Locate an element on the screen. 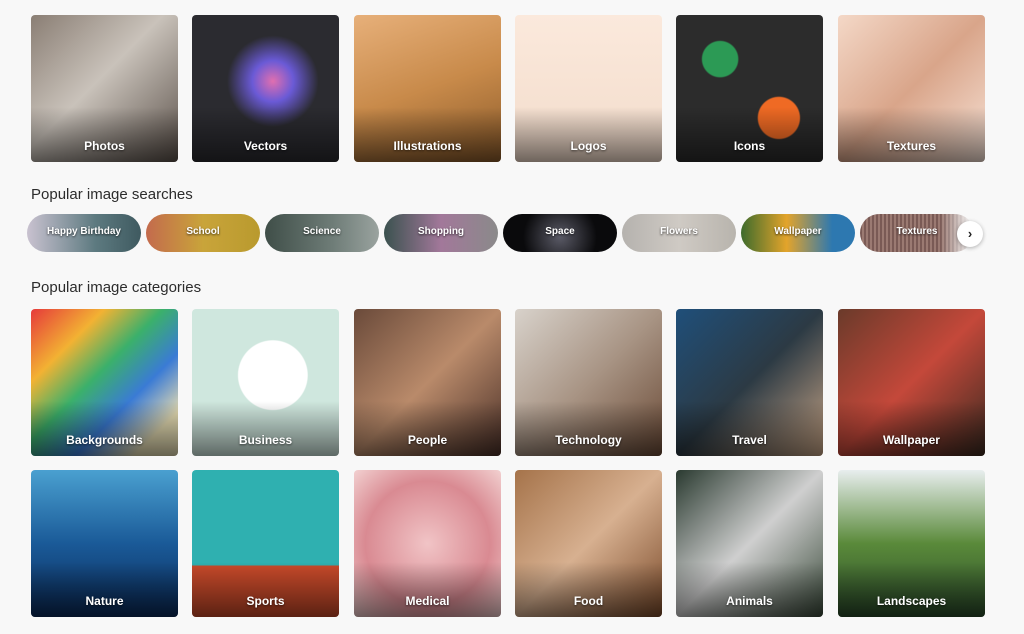 The image size is (1024, 634). asset-tile-photos: Photos is located at coordinates (104, 88).